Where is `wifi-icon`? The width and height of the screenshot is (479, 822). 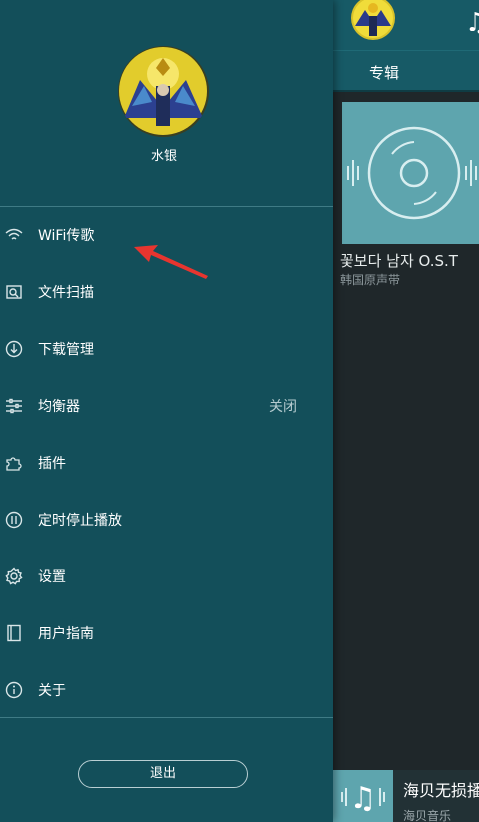 wifi-icon is located at coordinates (14, 235).